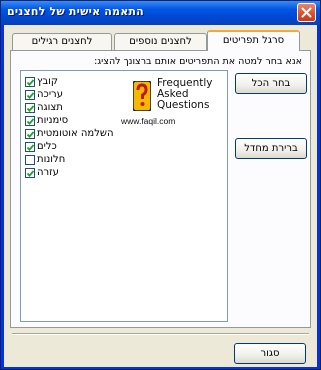 The image size is (321, 370). Describe the element at coordinates (142, 96) in the screenshot. I see `question-mark-icon` at that location.